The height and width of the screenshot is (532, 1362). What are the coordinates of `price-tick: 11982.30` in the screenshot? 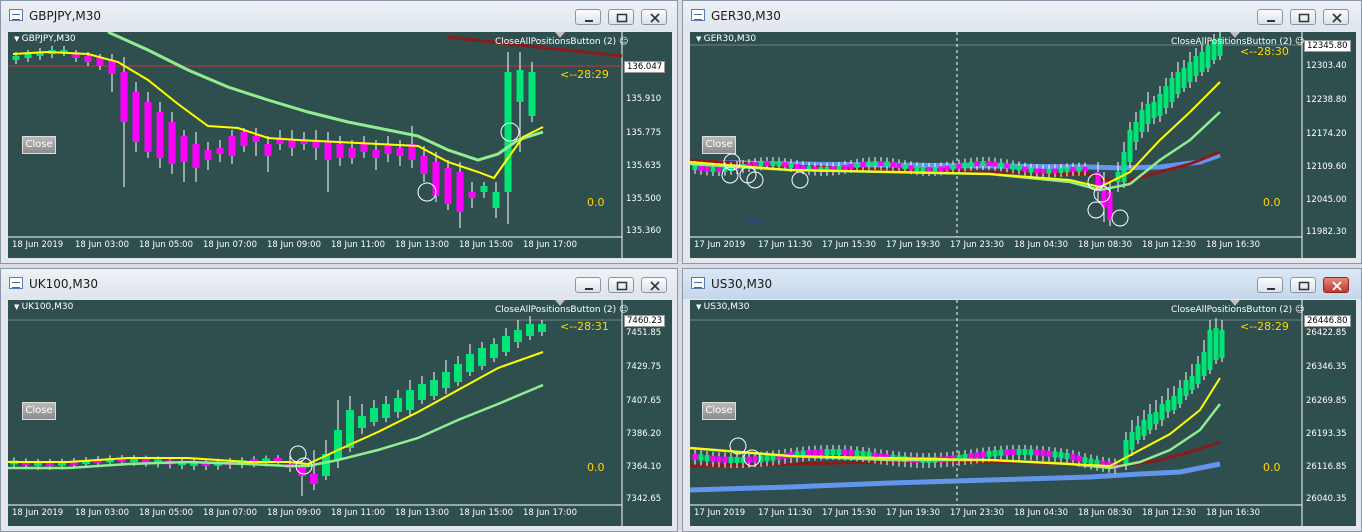 It's located at (1326, 232).